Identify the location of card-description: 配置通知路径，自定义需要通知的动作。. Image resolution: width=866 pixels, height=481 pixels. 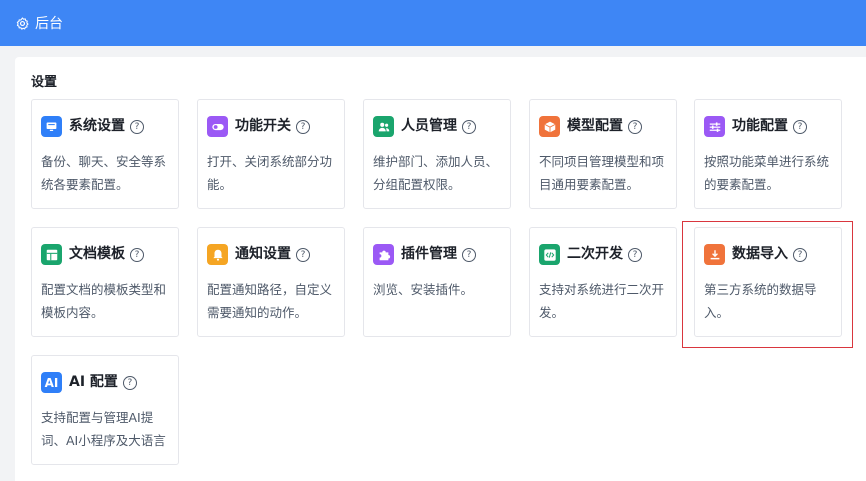
(270, 301).